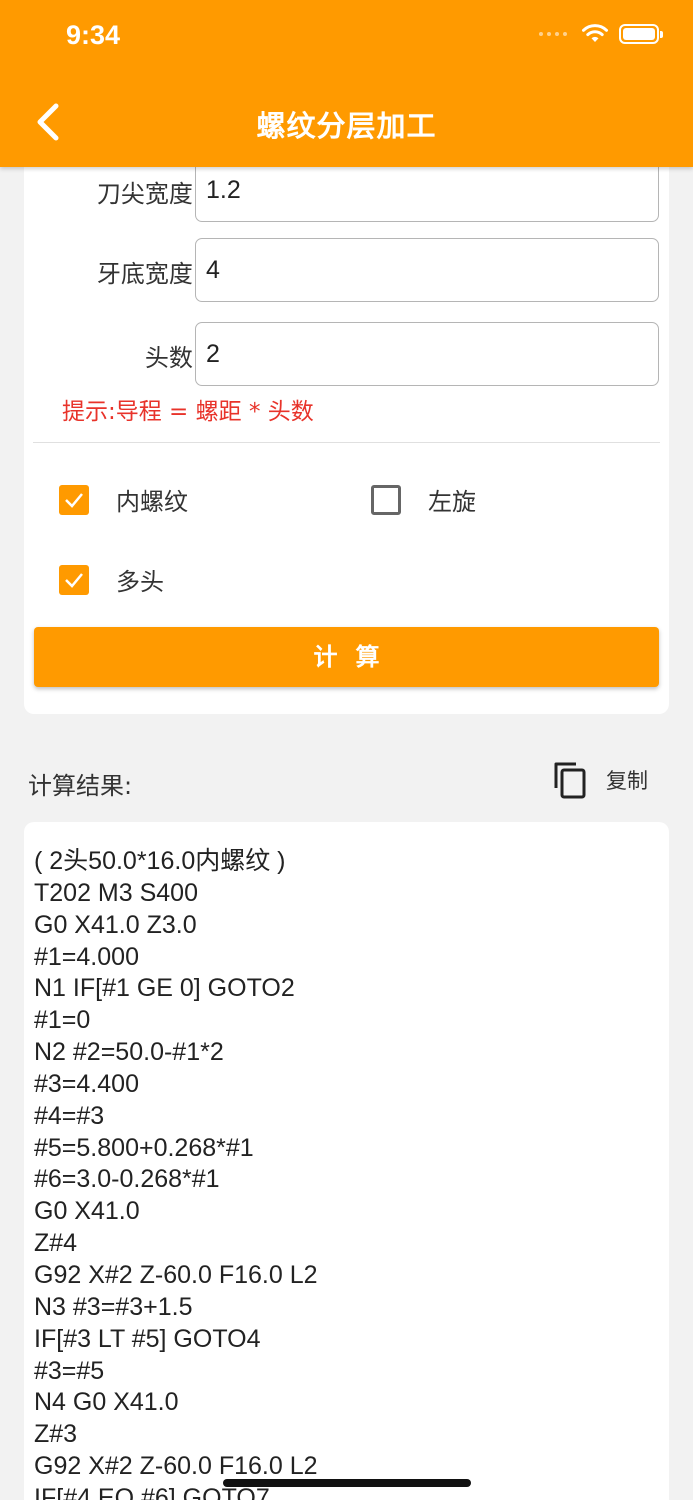  I want to click on gcode-line: #3=4.400, so click(86, 1083).